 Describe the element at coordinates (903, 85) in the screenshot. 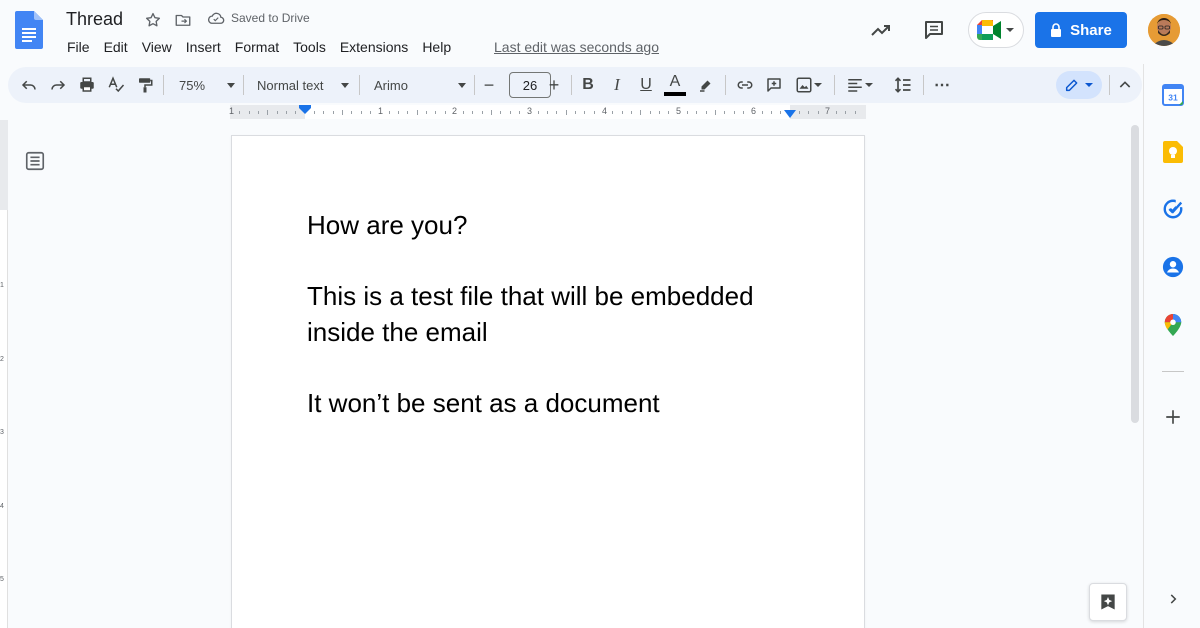

I see `line-spacing-icon` at that location.